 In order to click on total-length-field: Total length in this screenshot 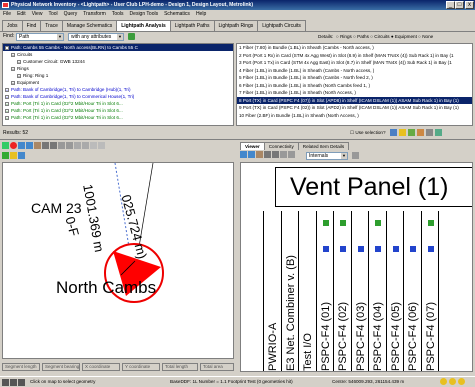, I will do `click(180, 367)`.